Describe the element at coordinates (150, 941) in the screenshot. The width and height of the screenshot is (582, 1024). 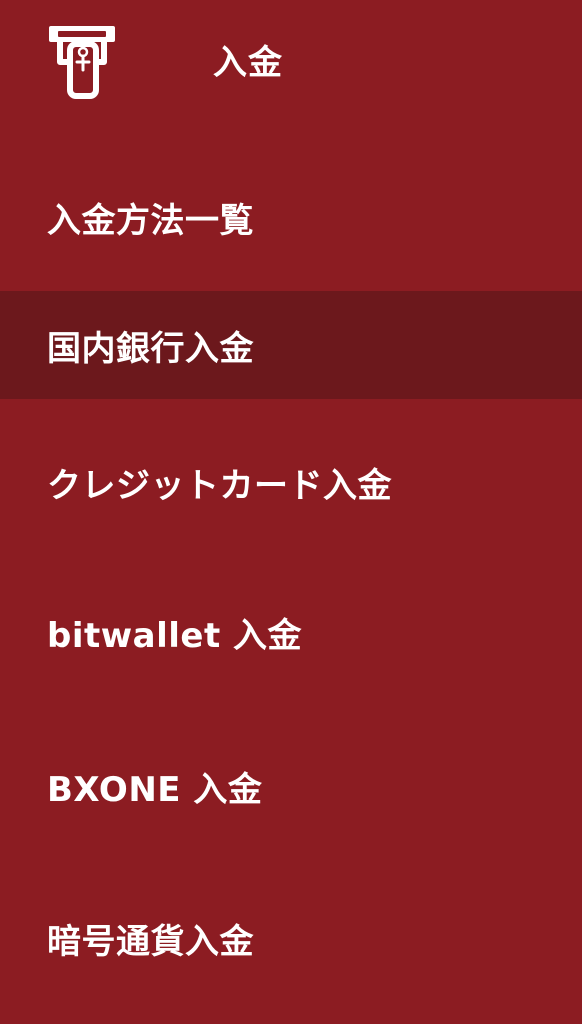
I see `menu-item-label: 暗号通貨入金` at that location.